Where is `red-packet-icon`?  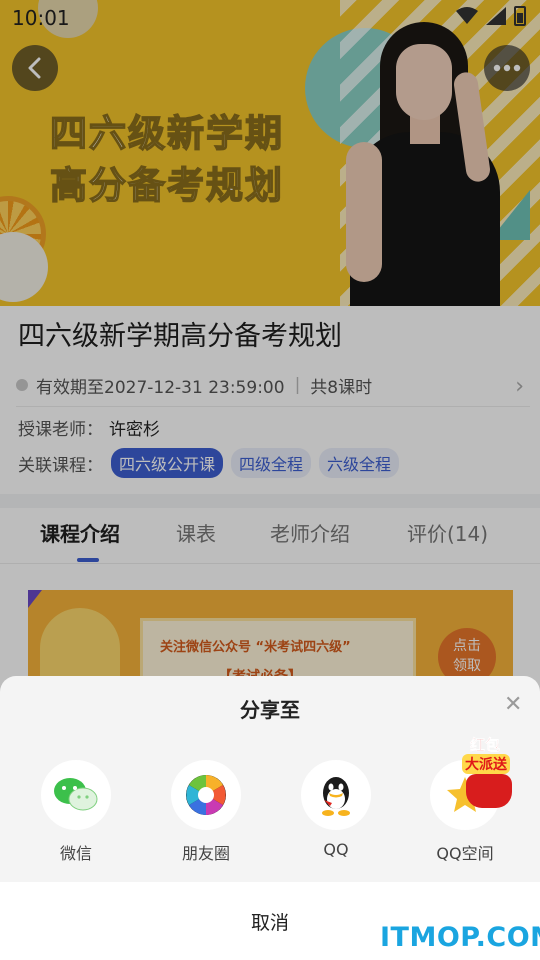 red-packet-icon is located at coordinates (489, 791).